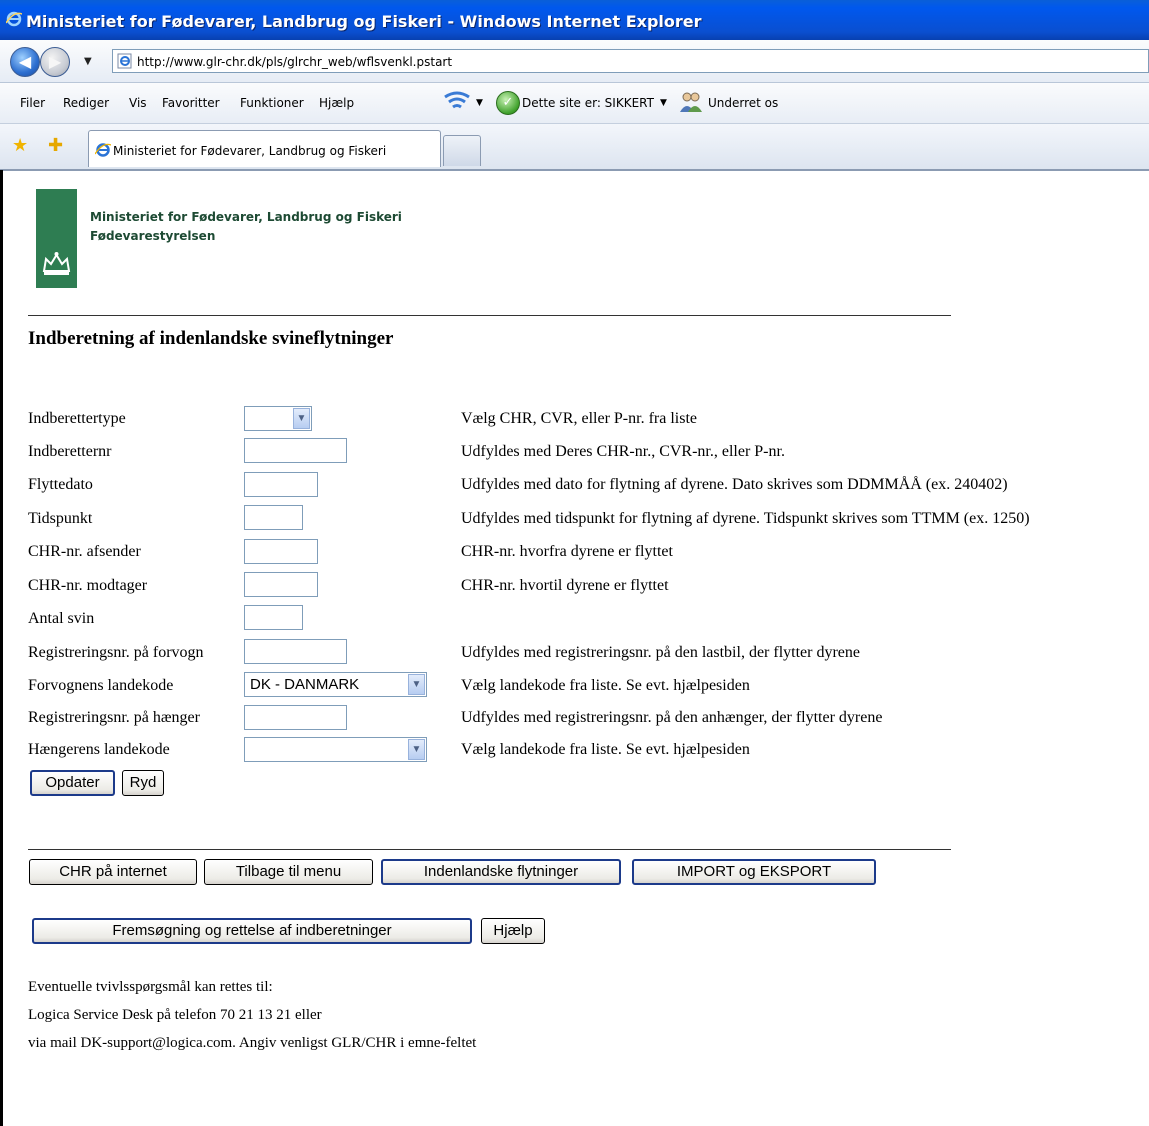 This screenshot has width=1149, height=1126. I want to click on indberetternr-input, so click(295, 450).